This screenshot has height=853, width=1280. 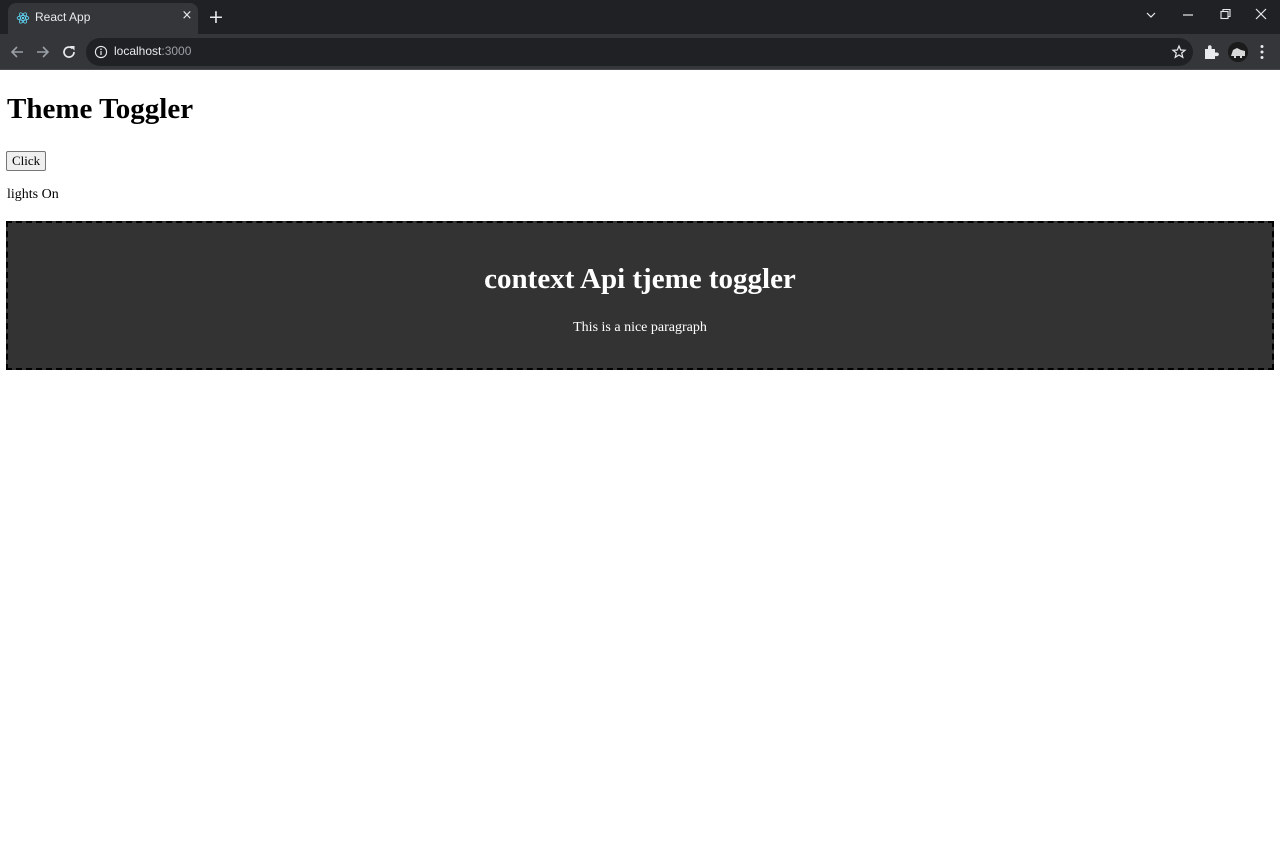 I want to click on address-bar: localhost:3000, so click(x=639, y=52).